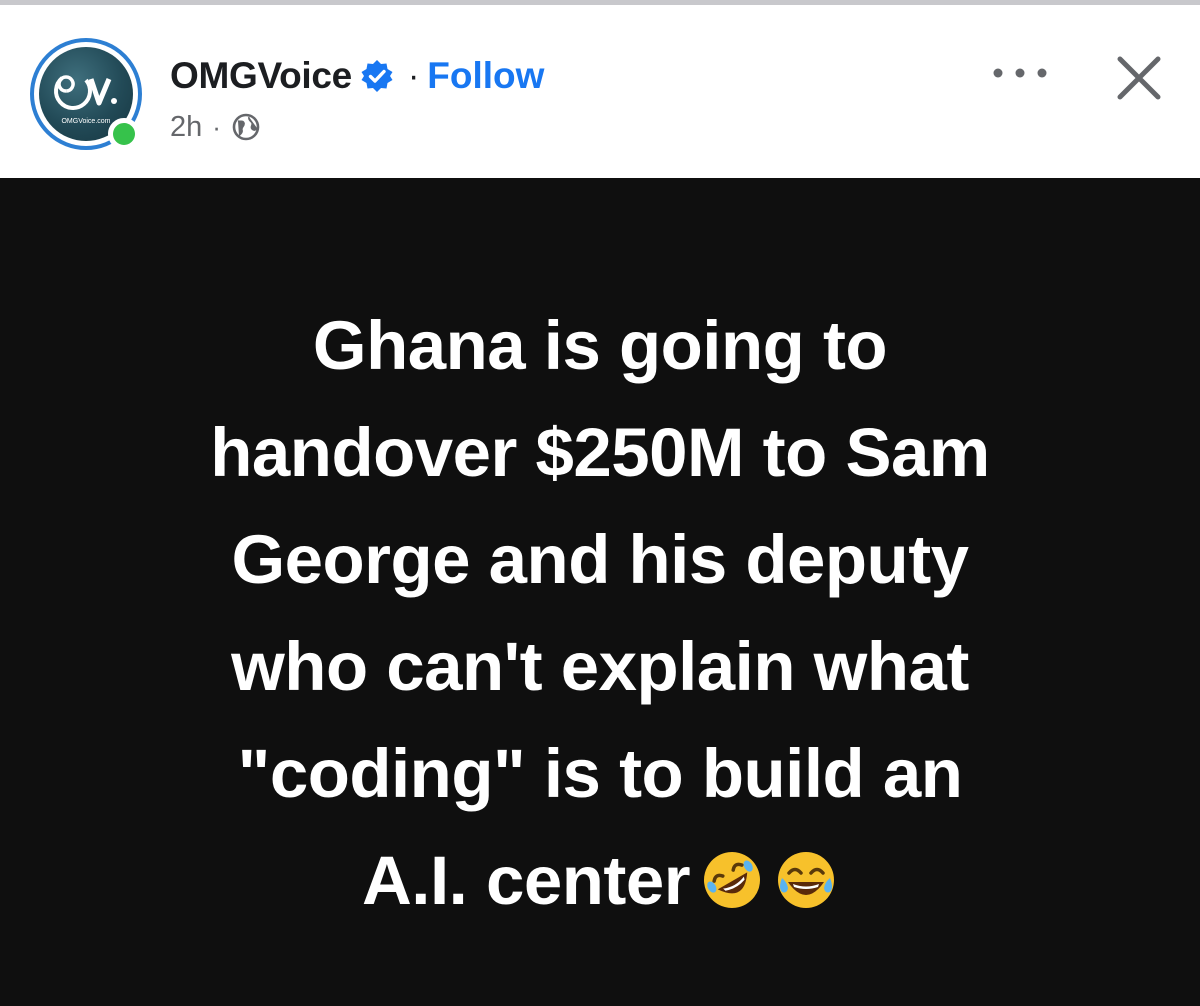 The height and width of the screenshot is (1006, 1200). What do you see at coordinates (1139, 78) in the screenshot?
I see `close-icon` at bounding box center [1139, 78].